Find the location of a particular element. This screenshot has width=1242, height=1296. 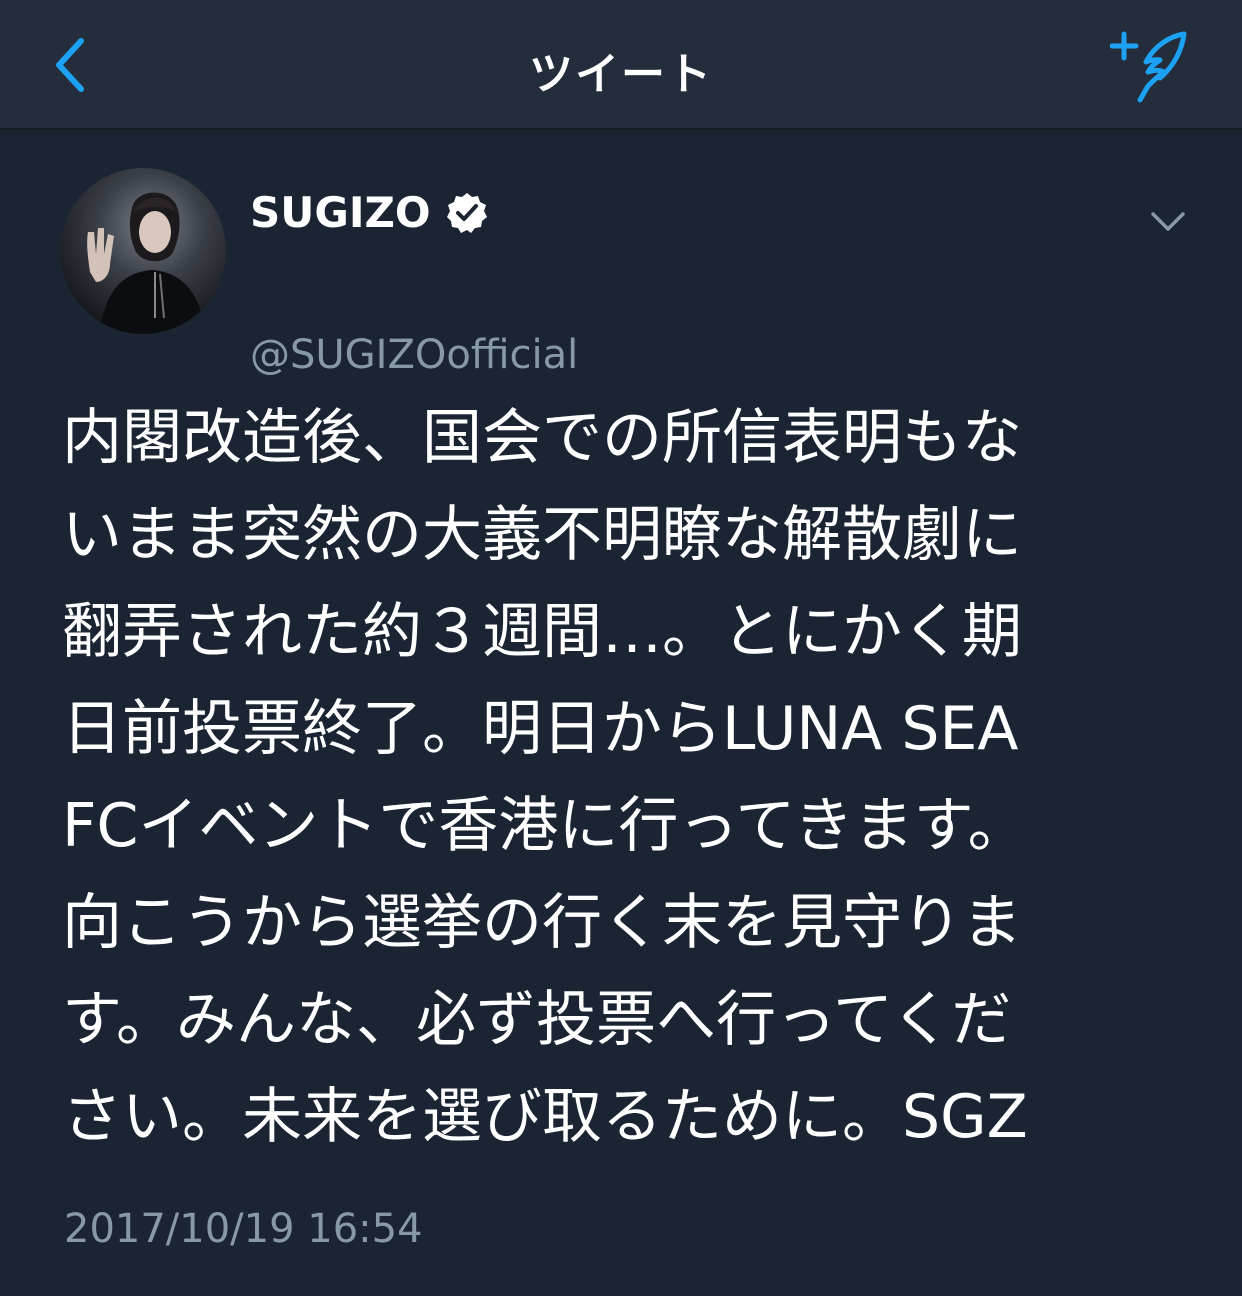

user-handle: @SUGIZOofficial is located at coordinates (414, 355).